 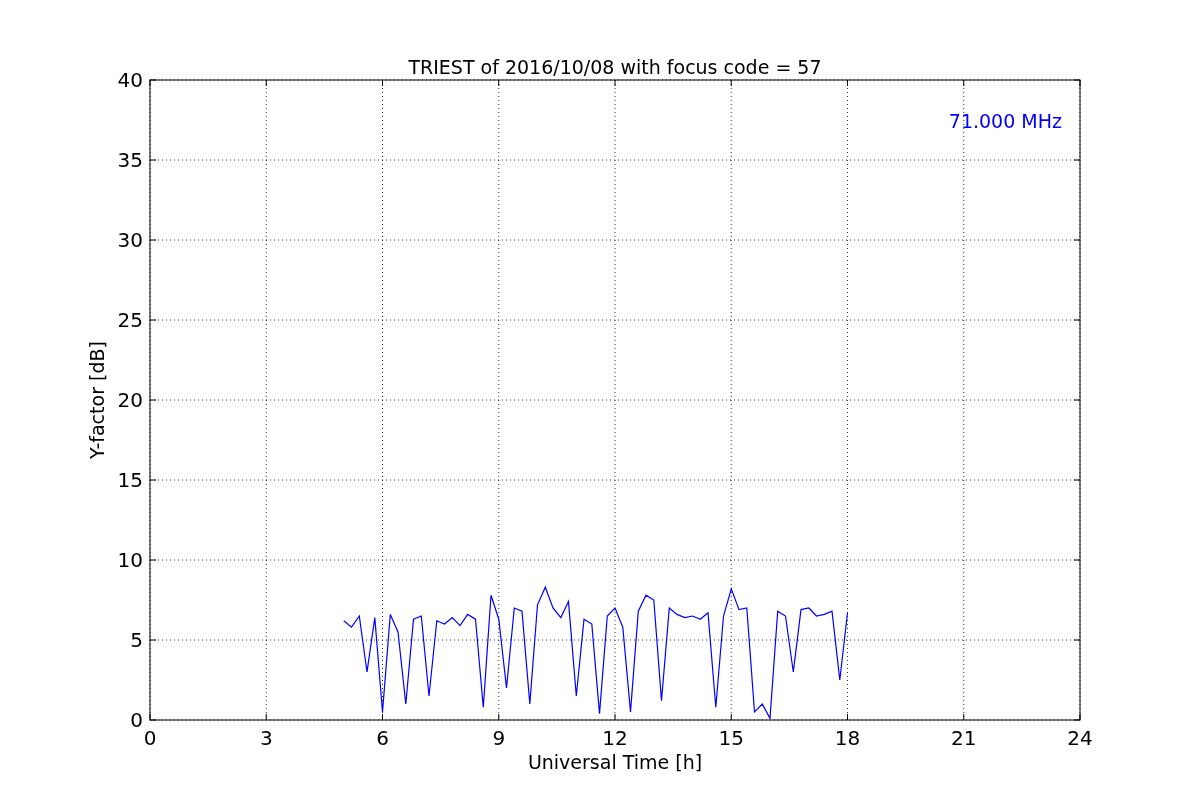 I want to click on chart-title: TRIEST of 2016/10/08 with focus code = 57, so click(x=615, y=67).